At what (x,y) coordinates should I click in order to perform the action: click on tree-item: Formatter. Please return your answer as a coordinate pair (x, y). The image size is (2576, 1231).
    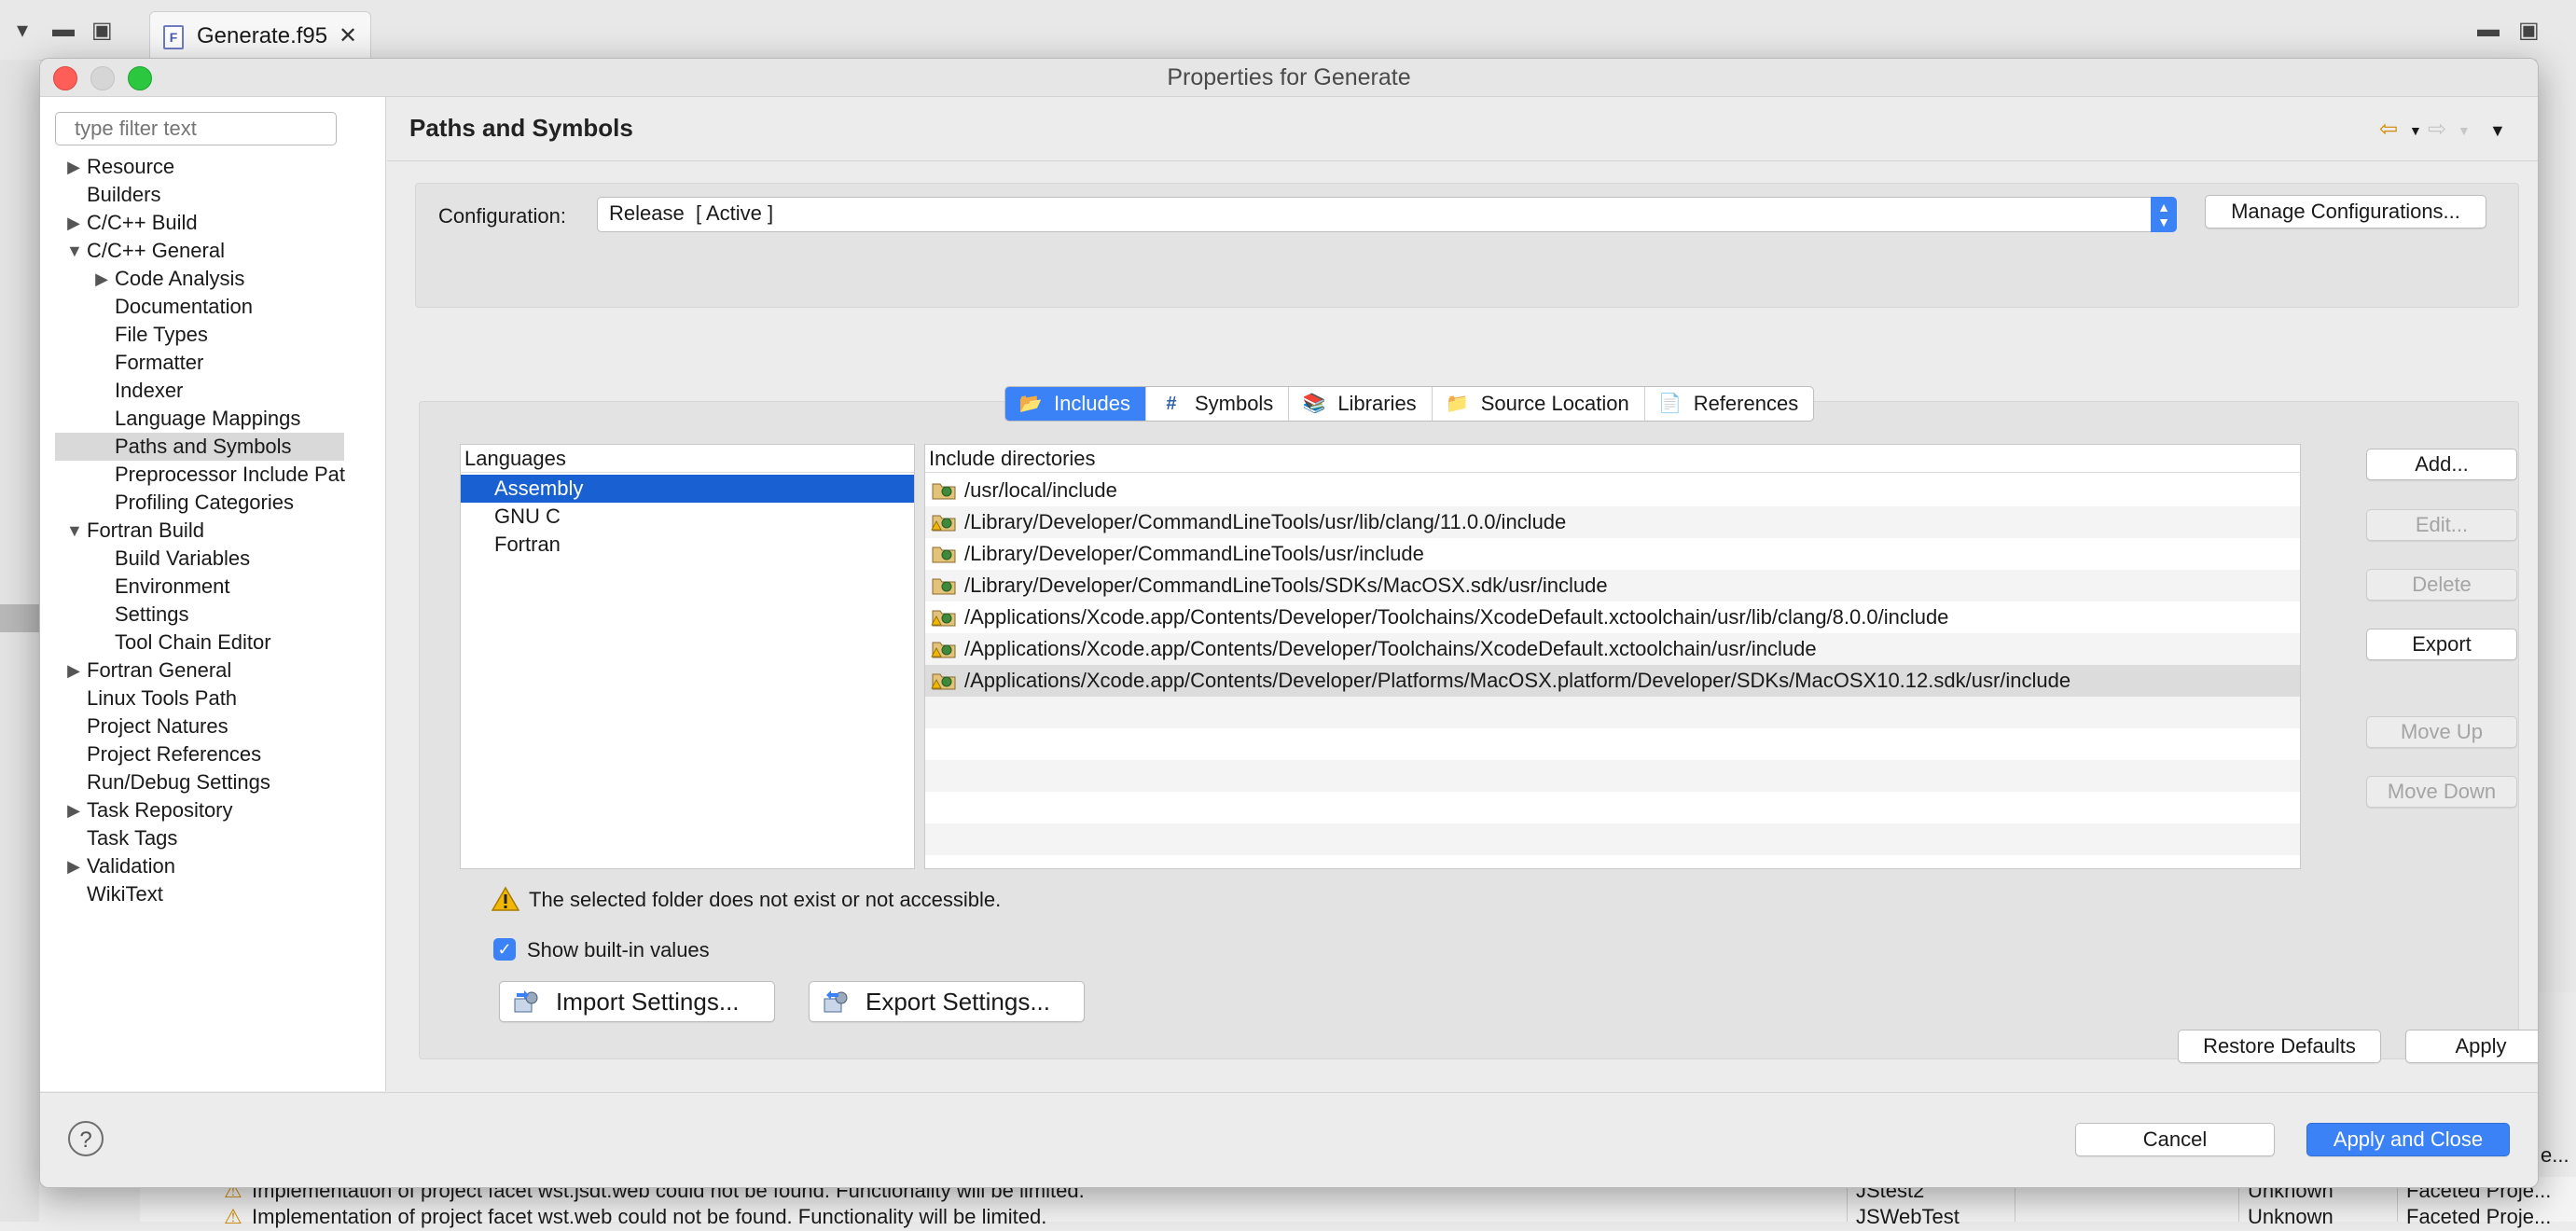
    Looking at the image, I should click on (212, 363).